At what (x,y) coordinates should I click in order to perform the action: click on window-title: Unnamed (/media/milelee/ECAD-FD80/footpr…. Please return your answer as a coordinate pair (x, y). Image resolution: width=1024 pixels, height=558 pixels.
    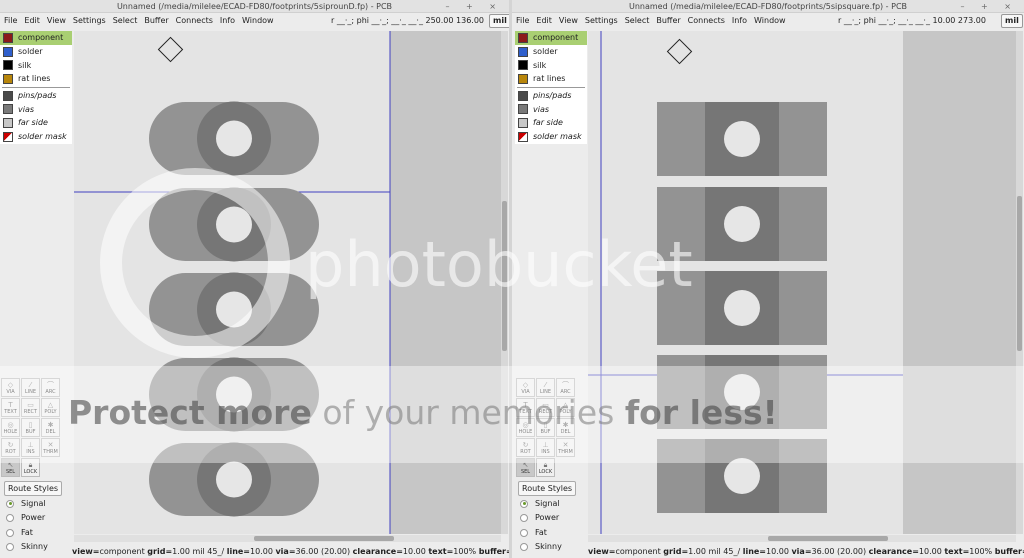
    Looking at the image, I should click on (254, 6).